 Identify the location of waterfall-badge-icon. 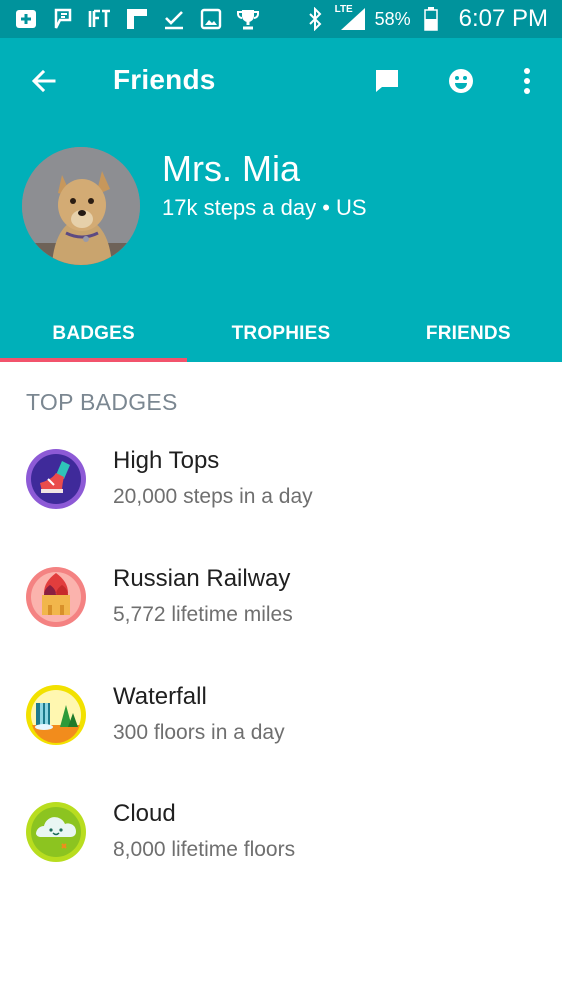
(56, 715).